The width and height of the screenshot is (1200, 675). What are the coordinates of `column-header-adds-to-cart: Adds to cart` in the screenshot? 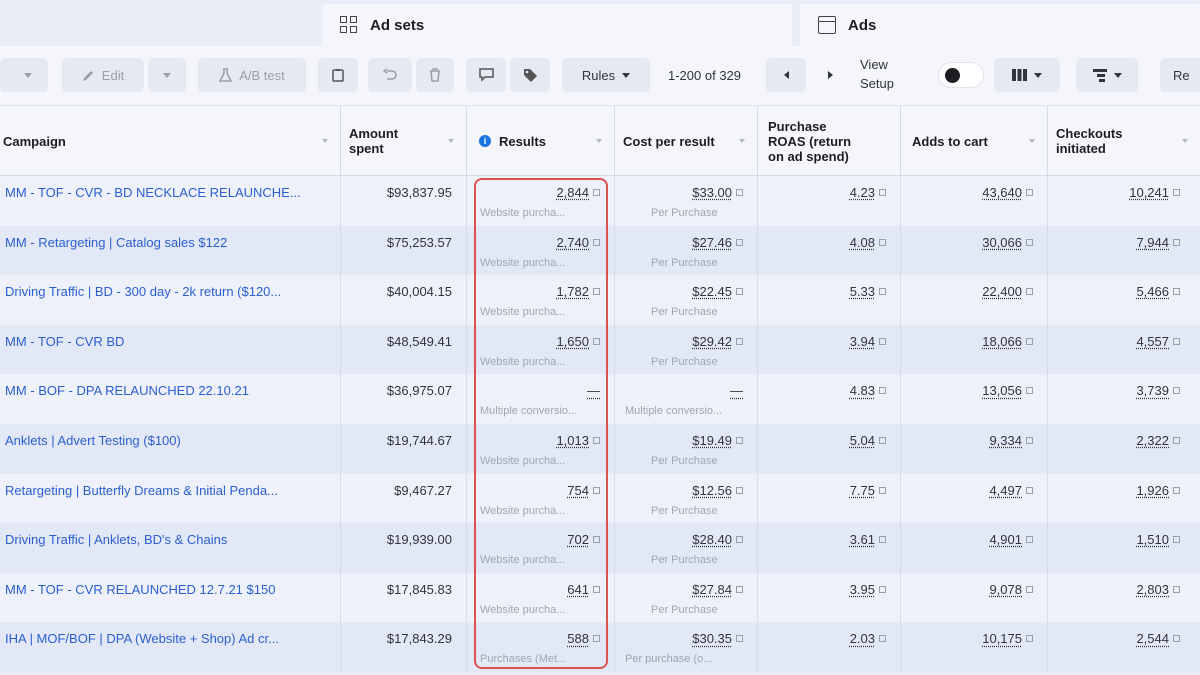 It's located at (974, 141).